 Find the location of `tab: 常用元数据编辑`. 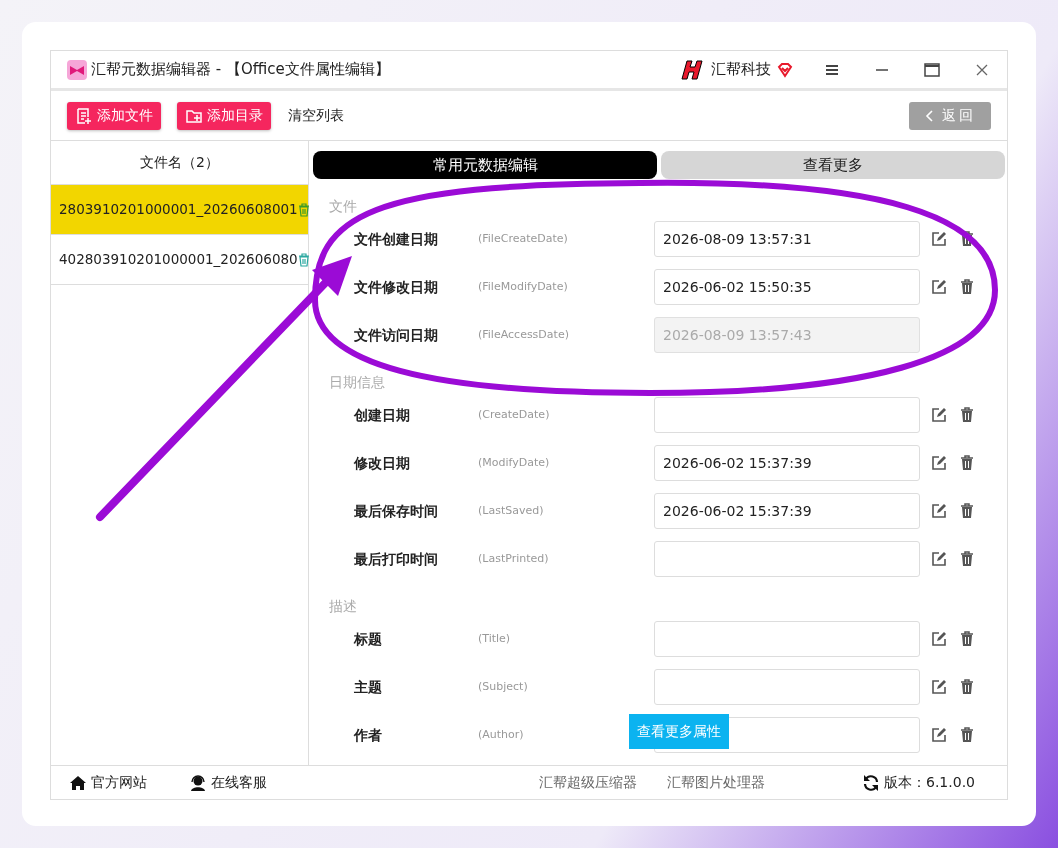

tab: 常用元数据编辑 is located at coordinates (485, 165).